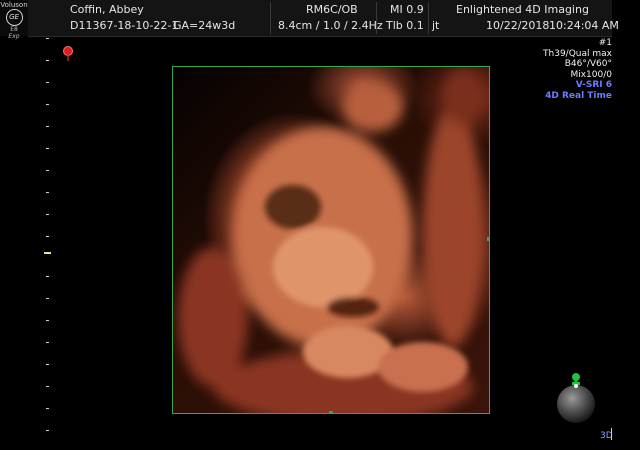 This screenshot has height=450, width=640. What do you see at coordinates (522, 9) in the screenshot?
I see `mode-title: Enlightened 4D Imaging` at bounding box center [522, 9].